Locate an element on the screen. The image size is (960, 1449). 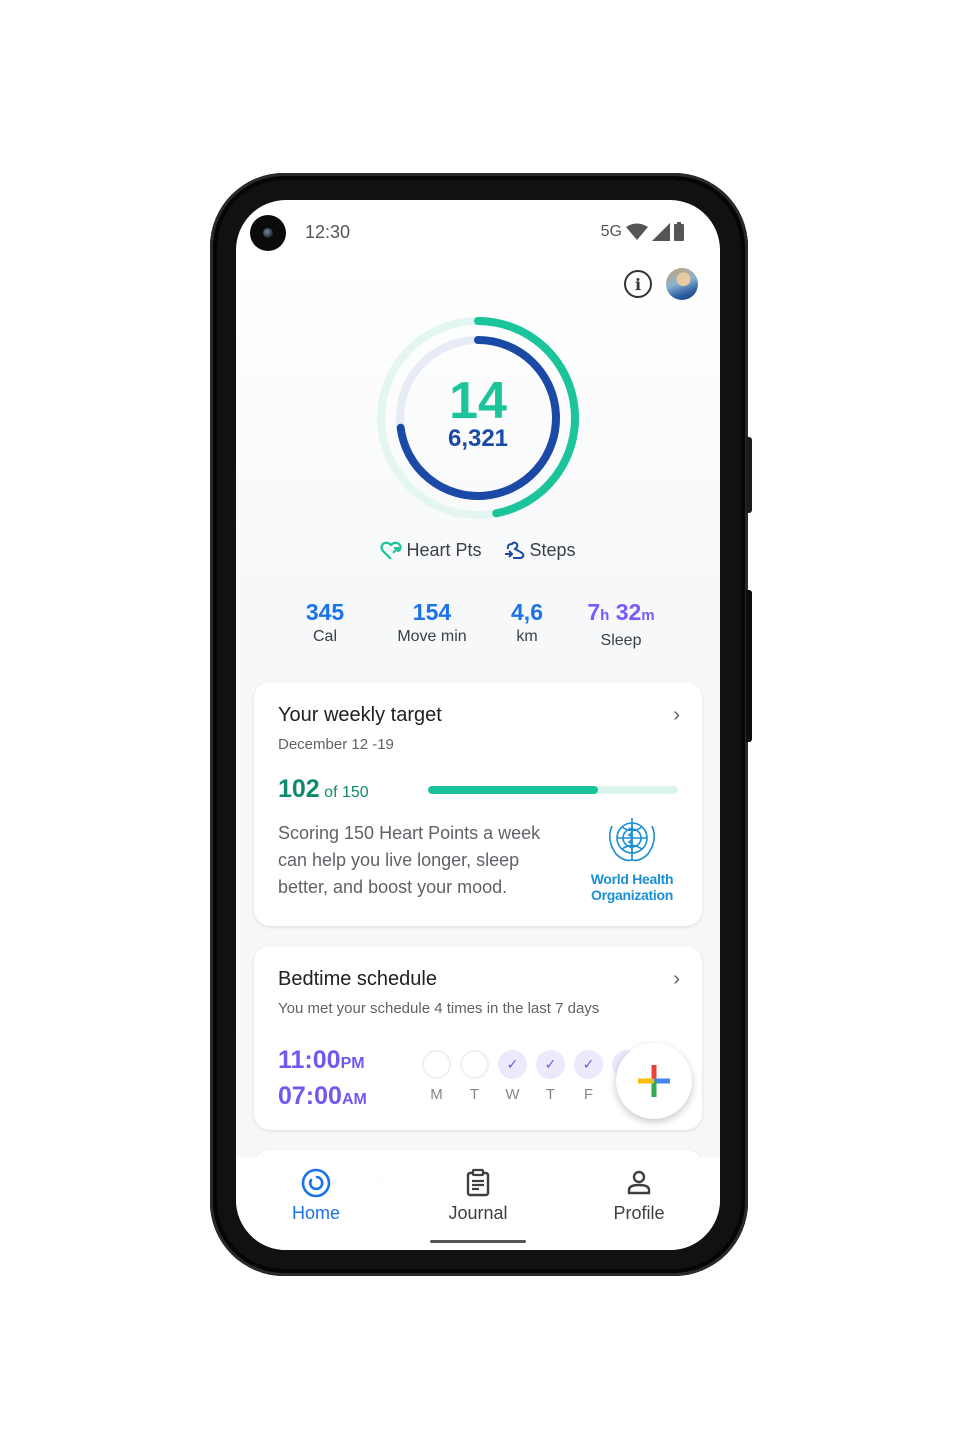
activity-rings: 14 6,321 is located at coordinates (478, 418).